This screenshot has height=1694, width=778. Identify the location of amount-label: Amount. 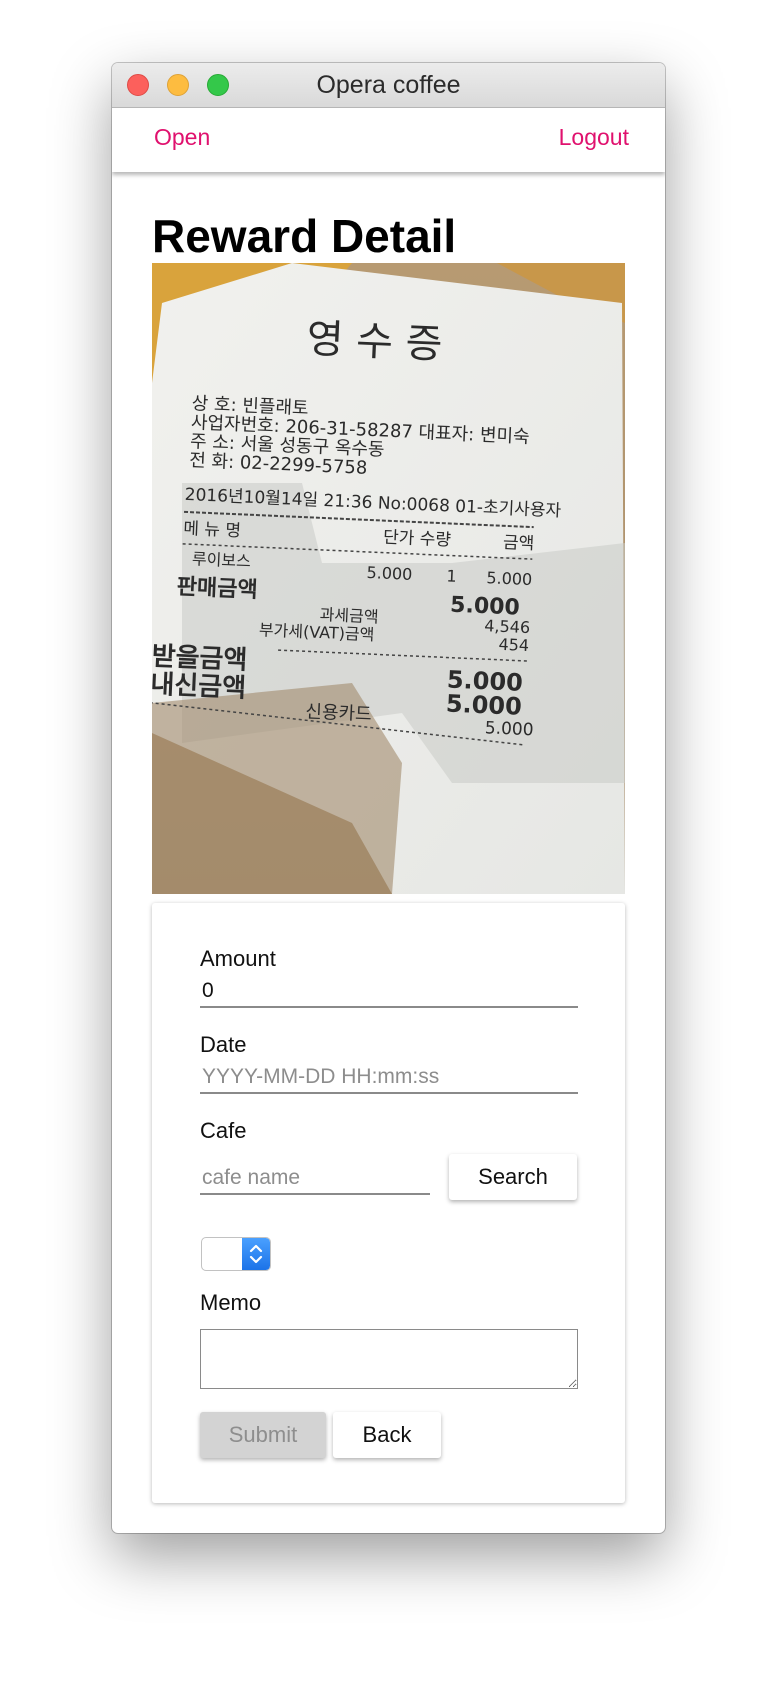
(238, 958).